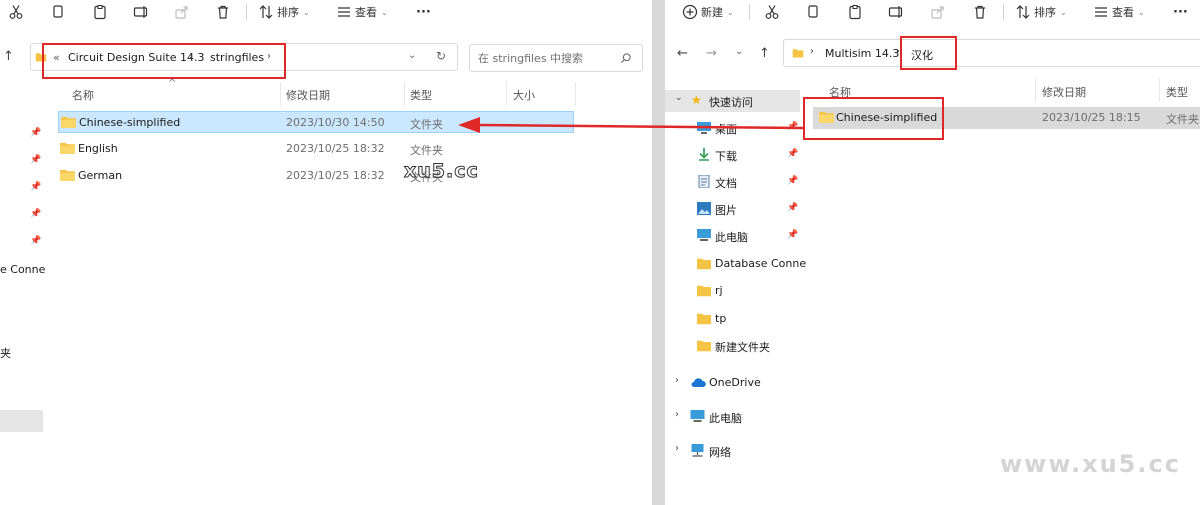  What do you see at coordinates (326, 13) in the screenshot?
I see `left-toolbar: 排序 ⌄ 查看 ⌄ ···` at bounding box center [326, 13].